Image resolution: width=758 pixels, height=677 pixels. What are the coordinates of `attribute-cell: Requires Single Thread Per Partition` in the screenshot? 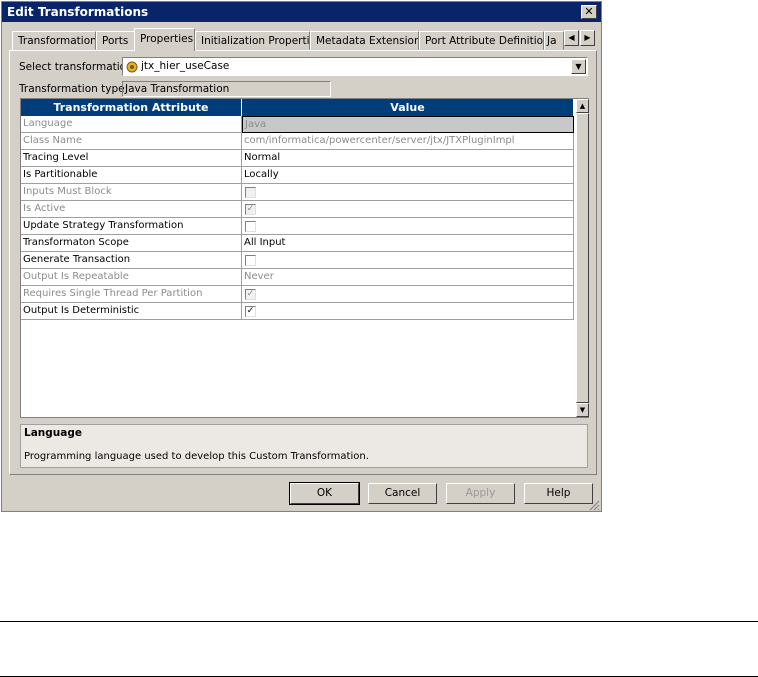 It's located at (131, 294).